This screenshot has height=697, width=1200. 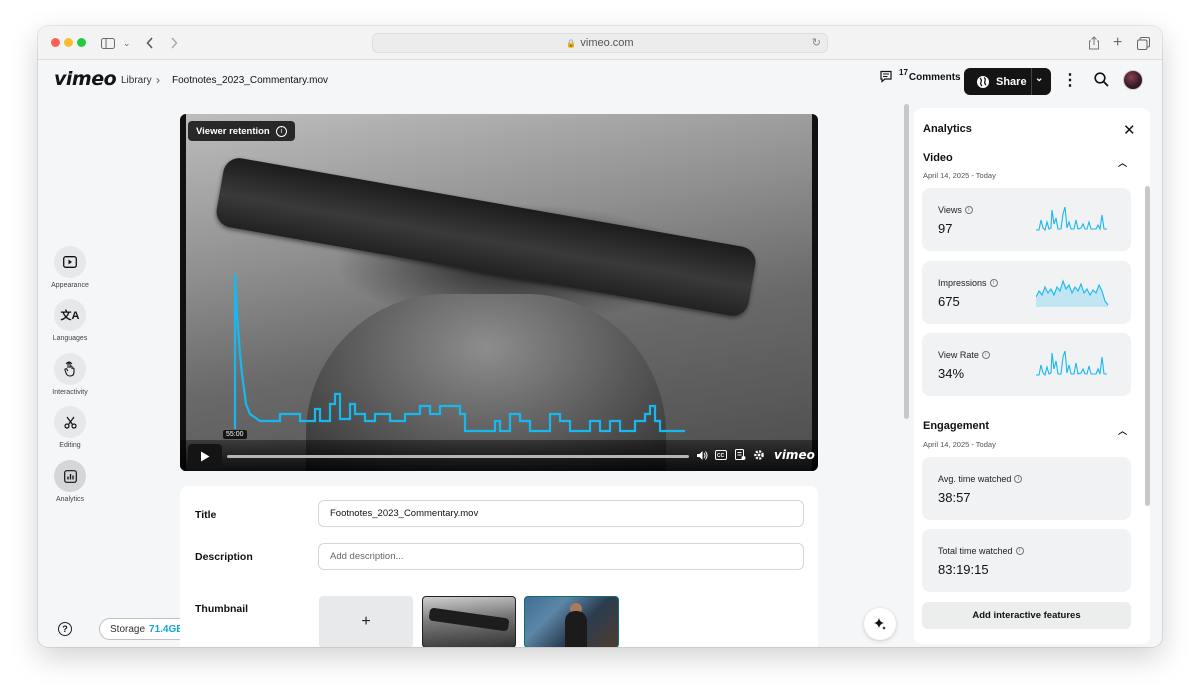 I want to click on reload-icon: ↻, so click(x=816, y=42).